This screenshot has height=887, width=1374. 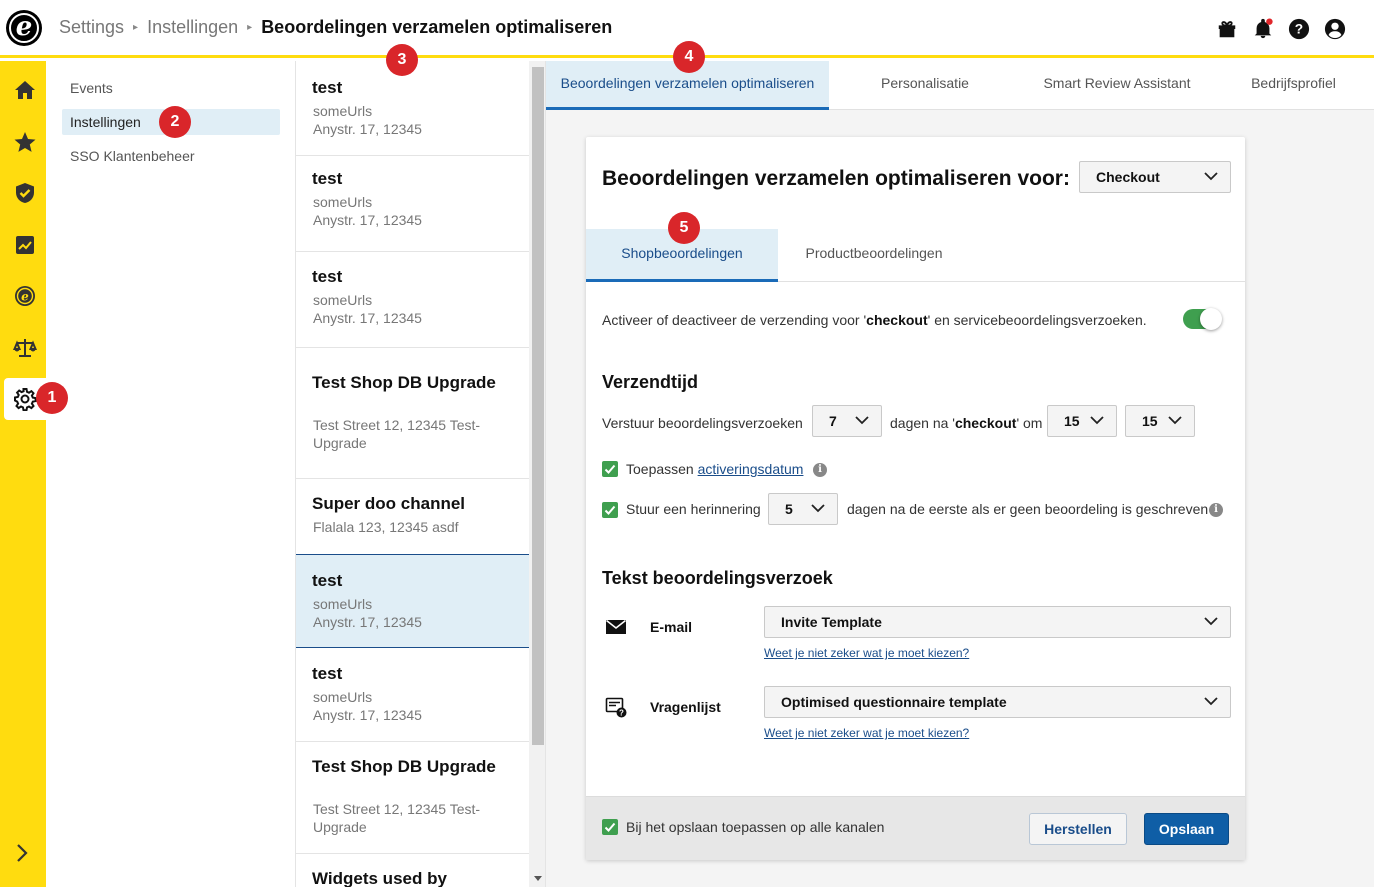 I want to click on channel-address: Flalala 123, 12345 asdf, so click(x=386, y=527).